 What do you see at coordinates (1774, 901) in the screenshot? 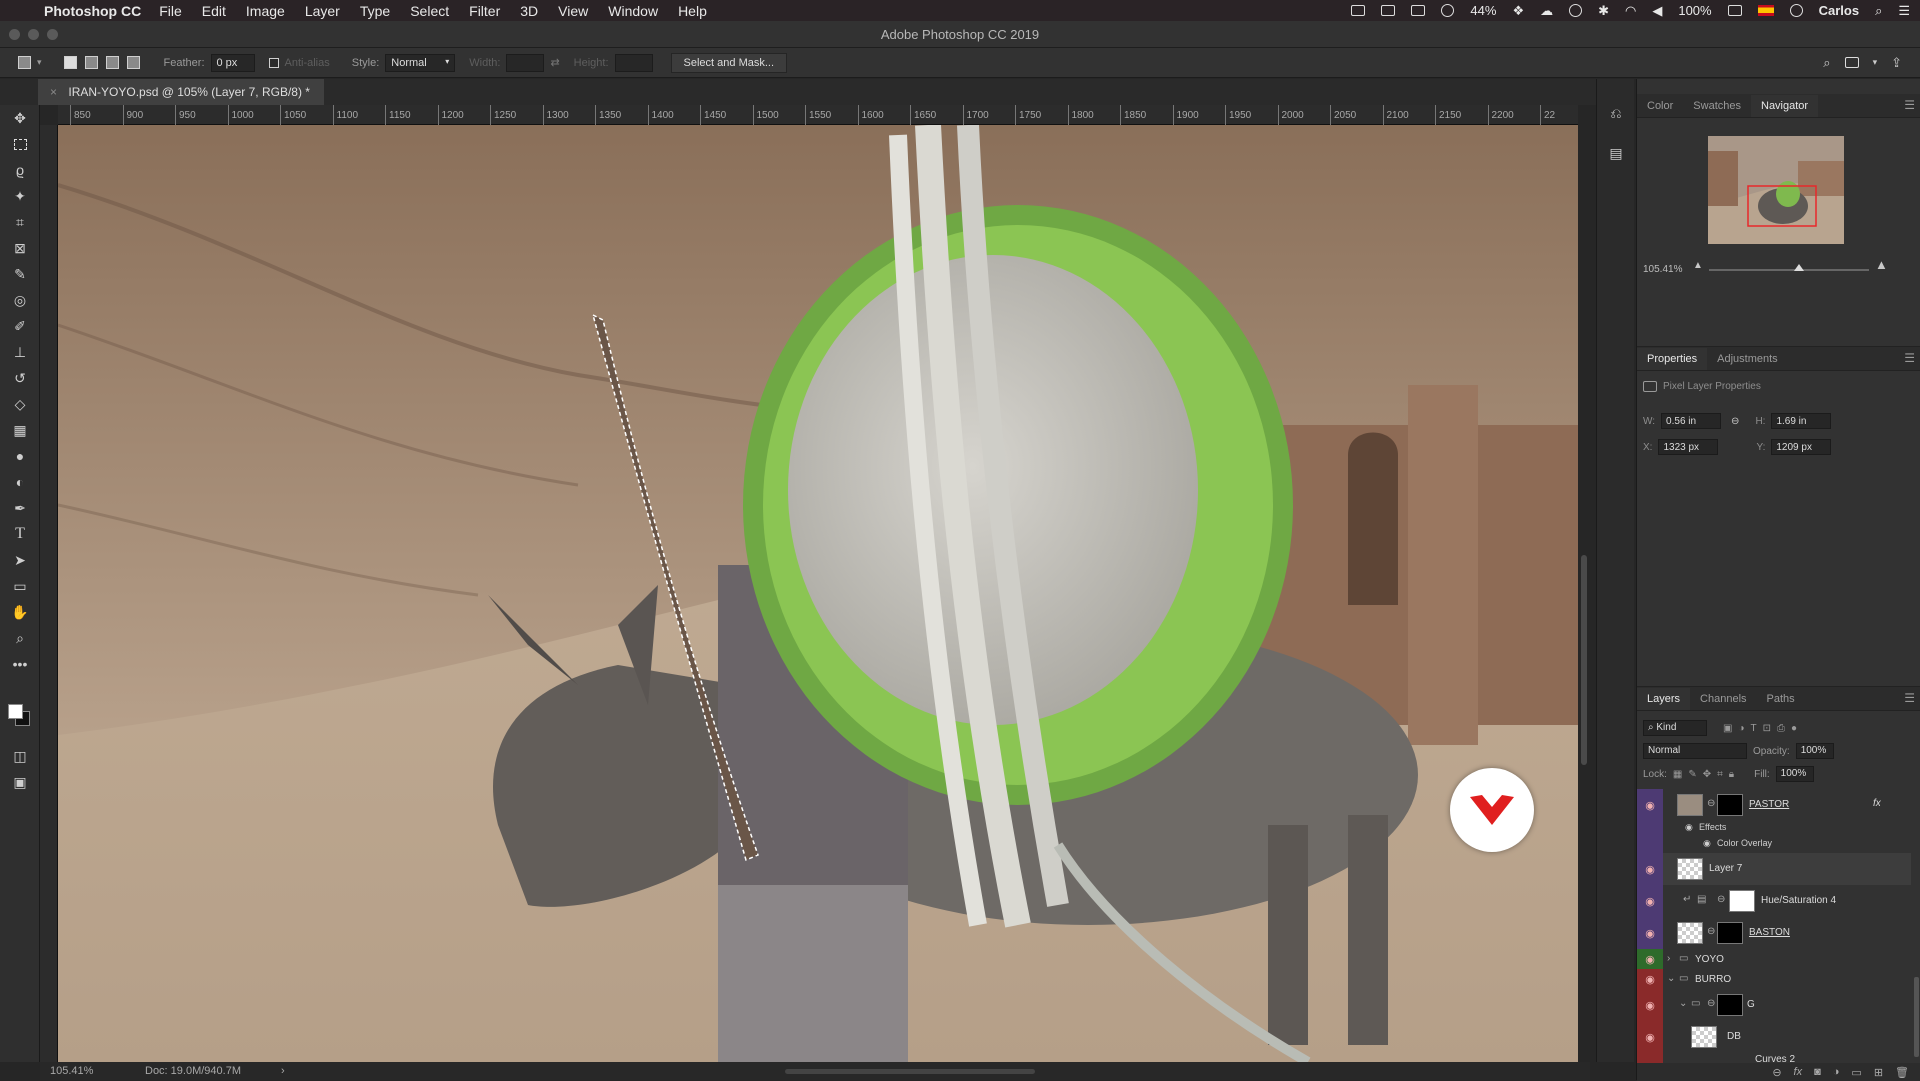
I see `layer-row-hue-saturation: ◉ ↵ ▤ ⊖ Hue/Saturation 4` at bounding box center [1774, 901].